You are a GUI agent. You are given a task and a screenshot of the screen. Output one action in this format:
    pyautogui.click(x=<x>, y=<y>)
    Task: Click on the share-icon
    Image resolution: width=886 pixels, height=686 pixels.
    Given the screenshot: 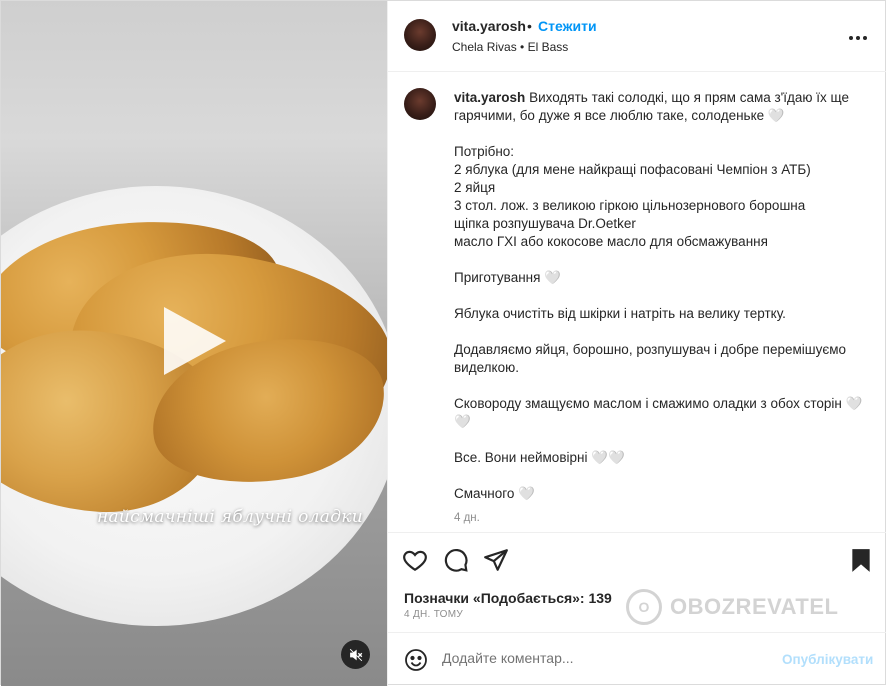 What is the action you would take?
    pyautogui.click(x=496, y=560)
    